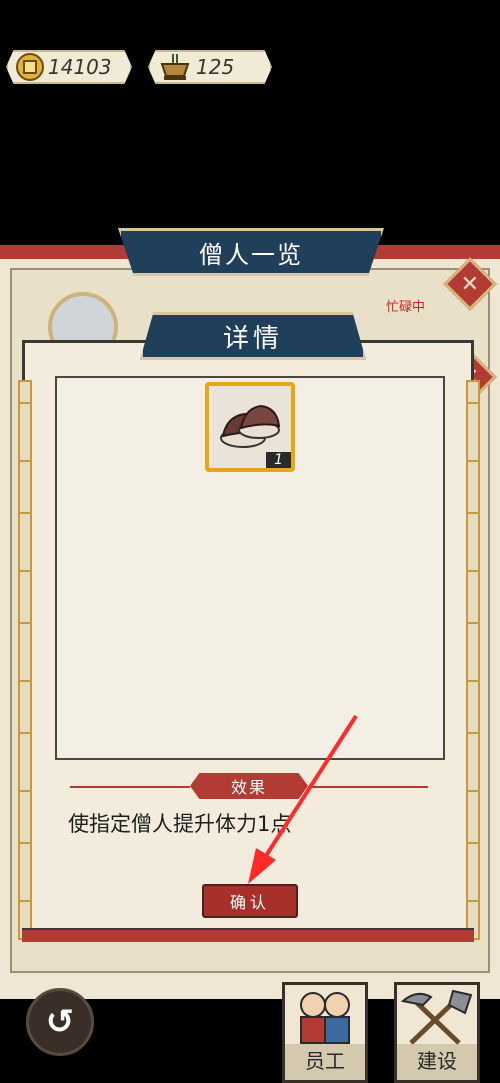 The width and height of the screenshot is (500, 1083). What do you see at coordinates (325, 1061) in the screenshot?
I see `staff-tab-label: 员工` at bounding box center [325, 1061].